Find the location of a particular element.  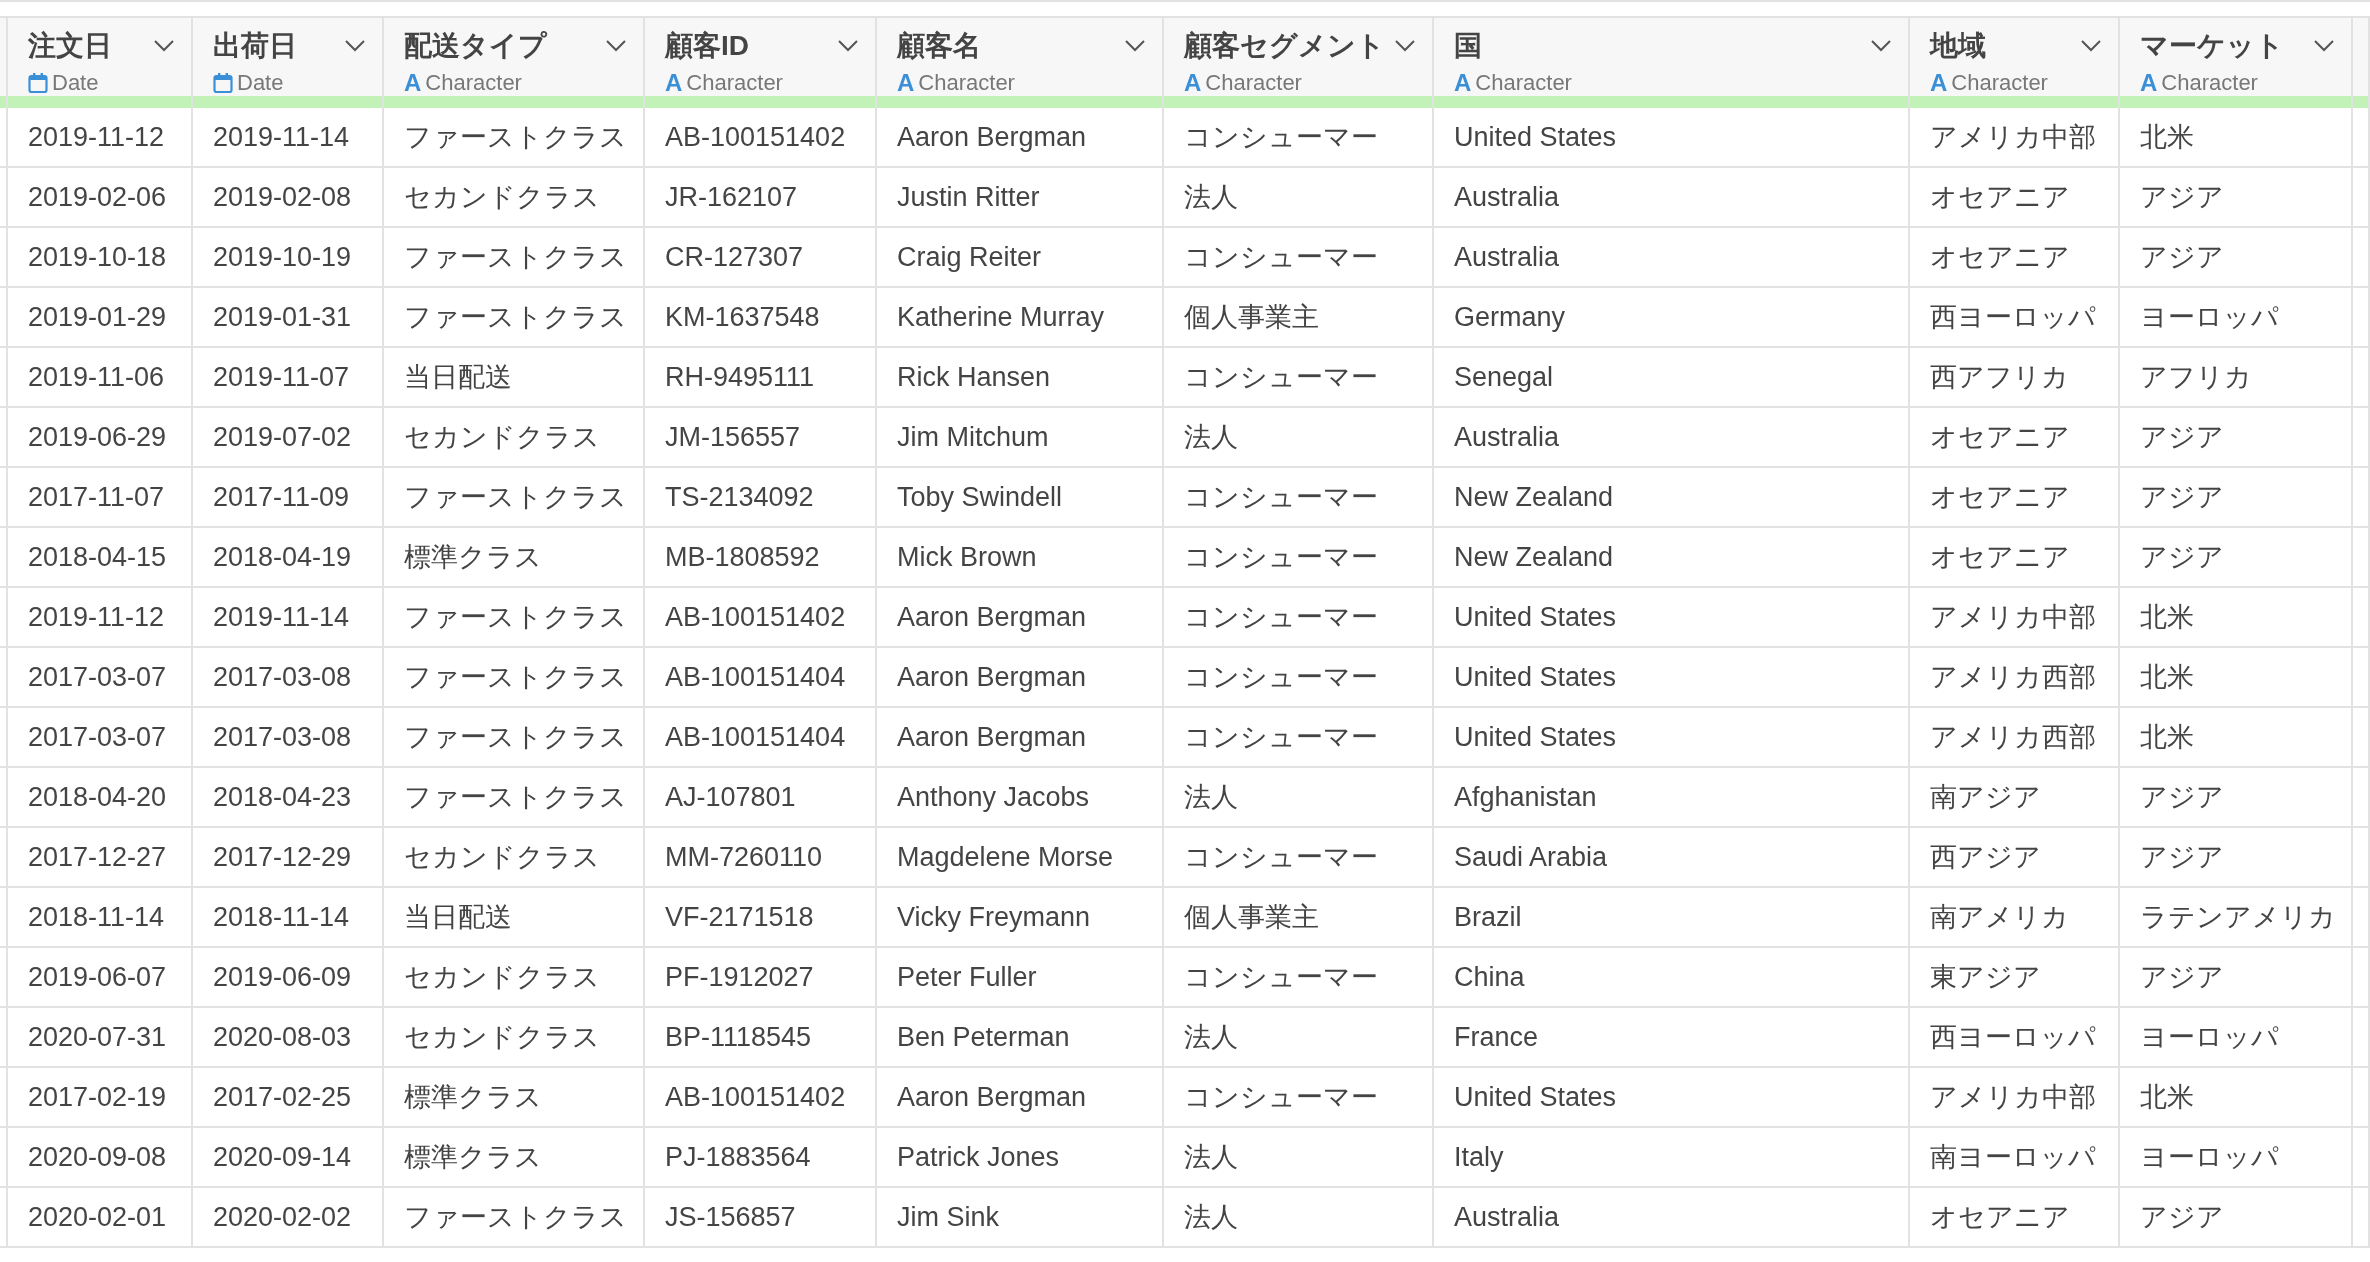

table-cell: 2019-01-29 is located at coordinates (100, 318).